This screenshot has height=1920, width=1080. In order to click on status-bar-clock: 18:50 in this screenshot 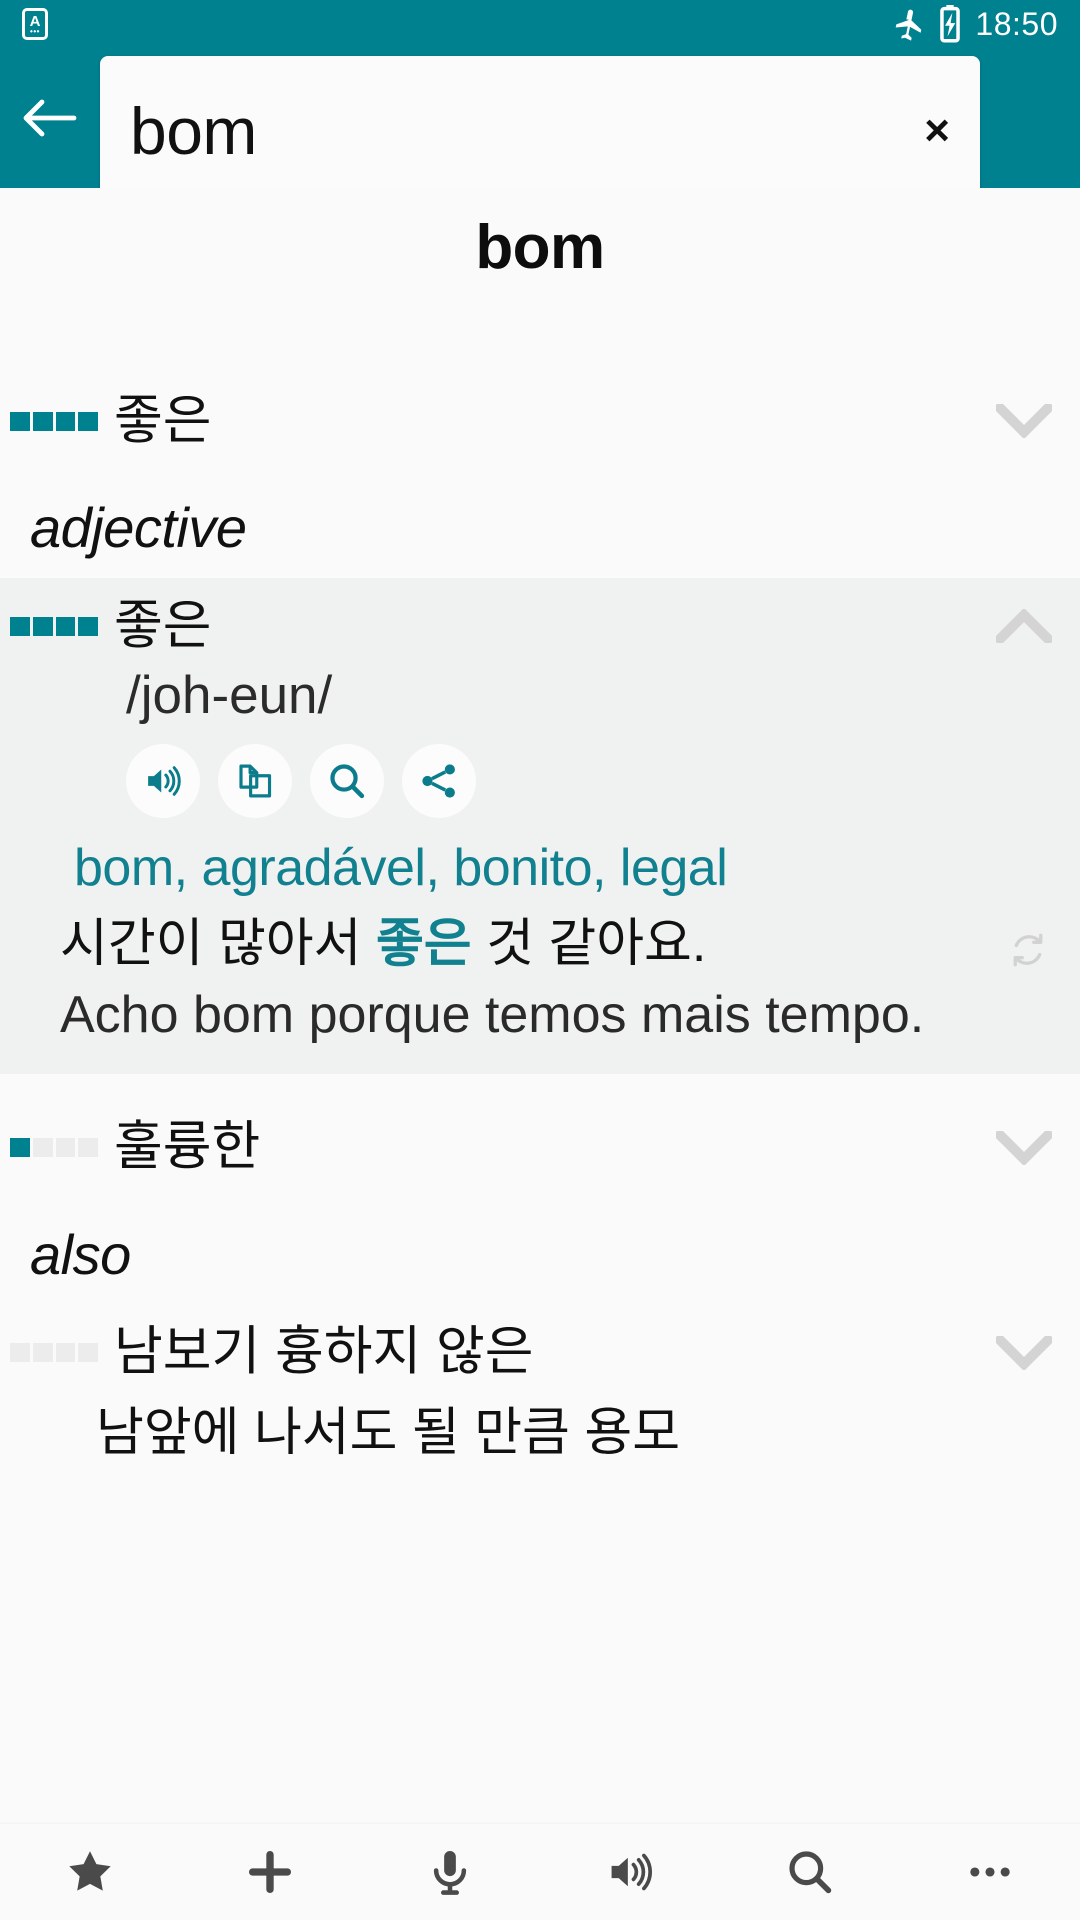, I will do `click(1016, 24)`.